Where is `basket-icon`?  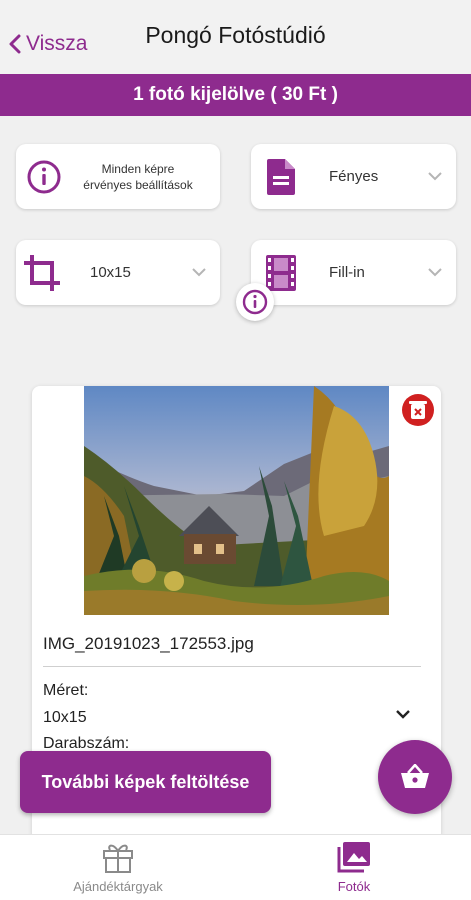
basket-icon is located at coordinates (415, 776).